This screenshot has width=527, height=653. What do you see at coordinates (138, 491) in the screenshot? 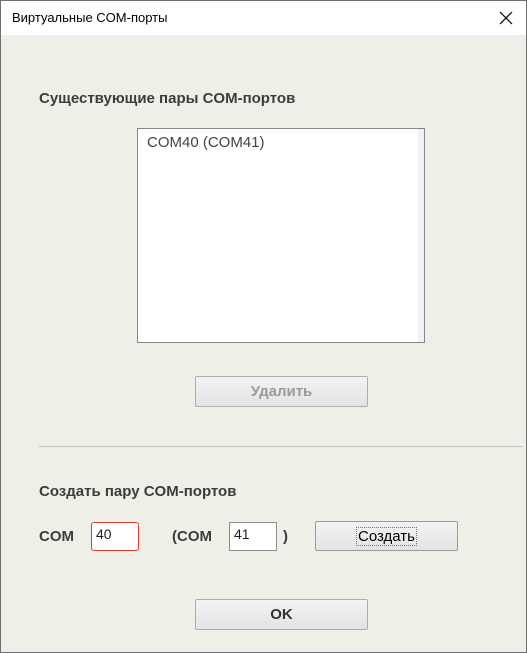
I see `create-pair-heading: Создать пару COM-портов` at bounding box center [138, 491].